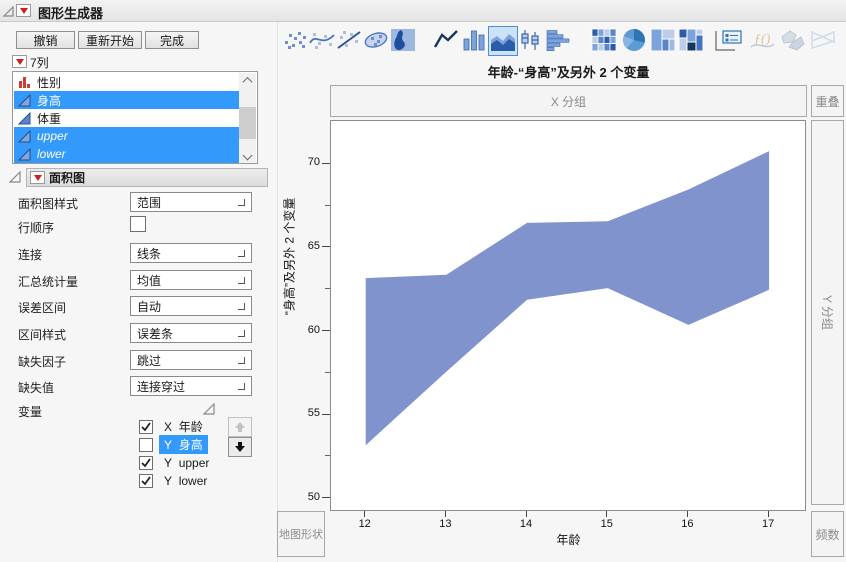 The image size is (846, 562). Describe the element at coordinates (24, 82) in the screenshot. I see `nominal-column-icon` at that location.